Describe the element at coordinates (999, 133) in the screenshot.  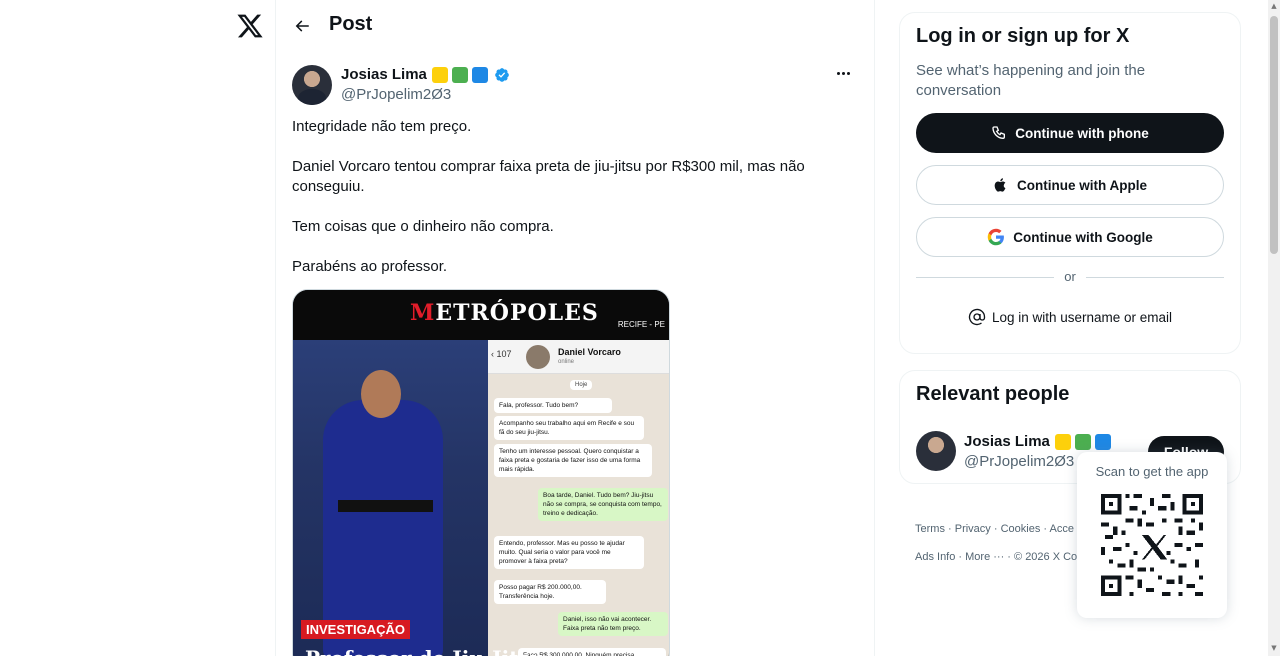
I see `phone-icon` at that location.